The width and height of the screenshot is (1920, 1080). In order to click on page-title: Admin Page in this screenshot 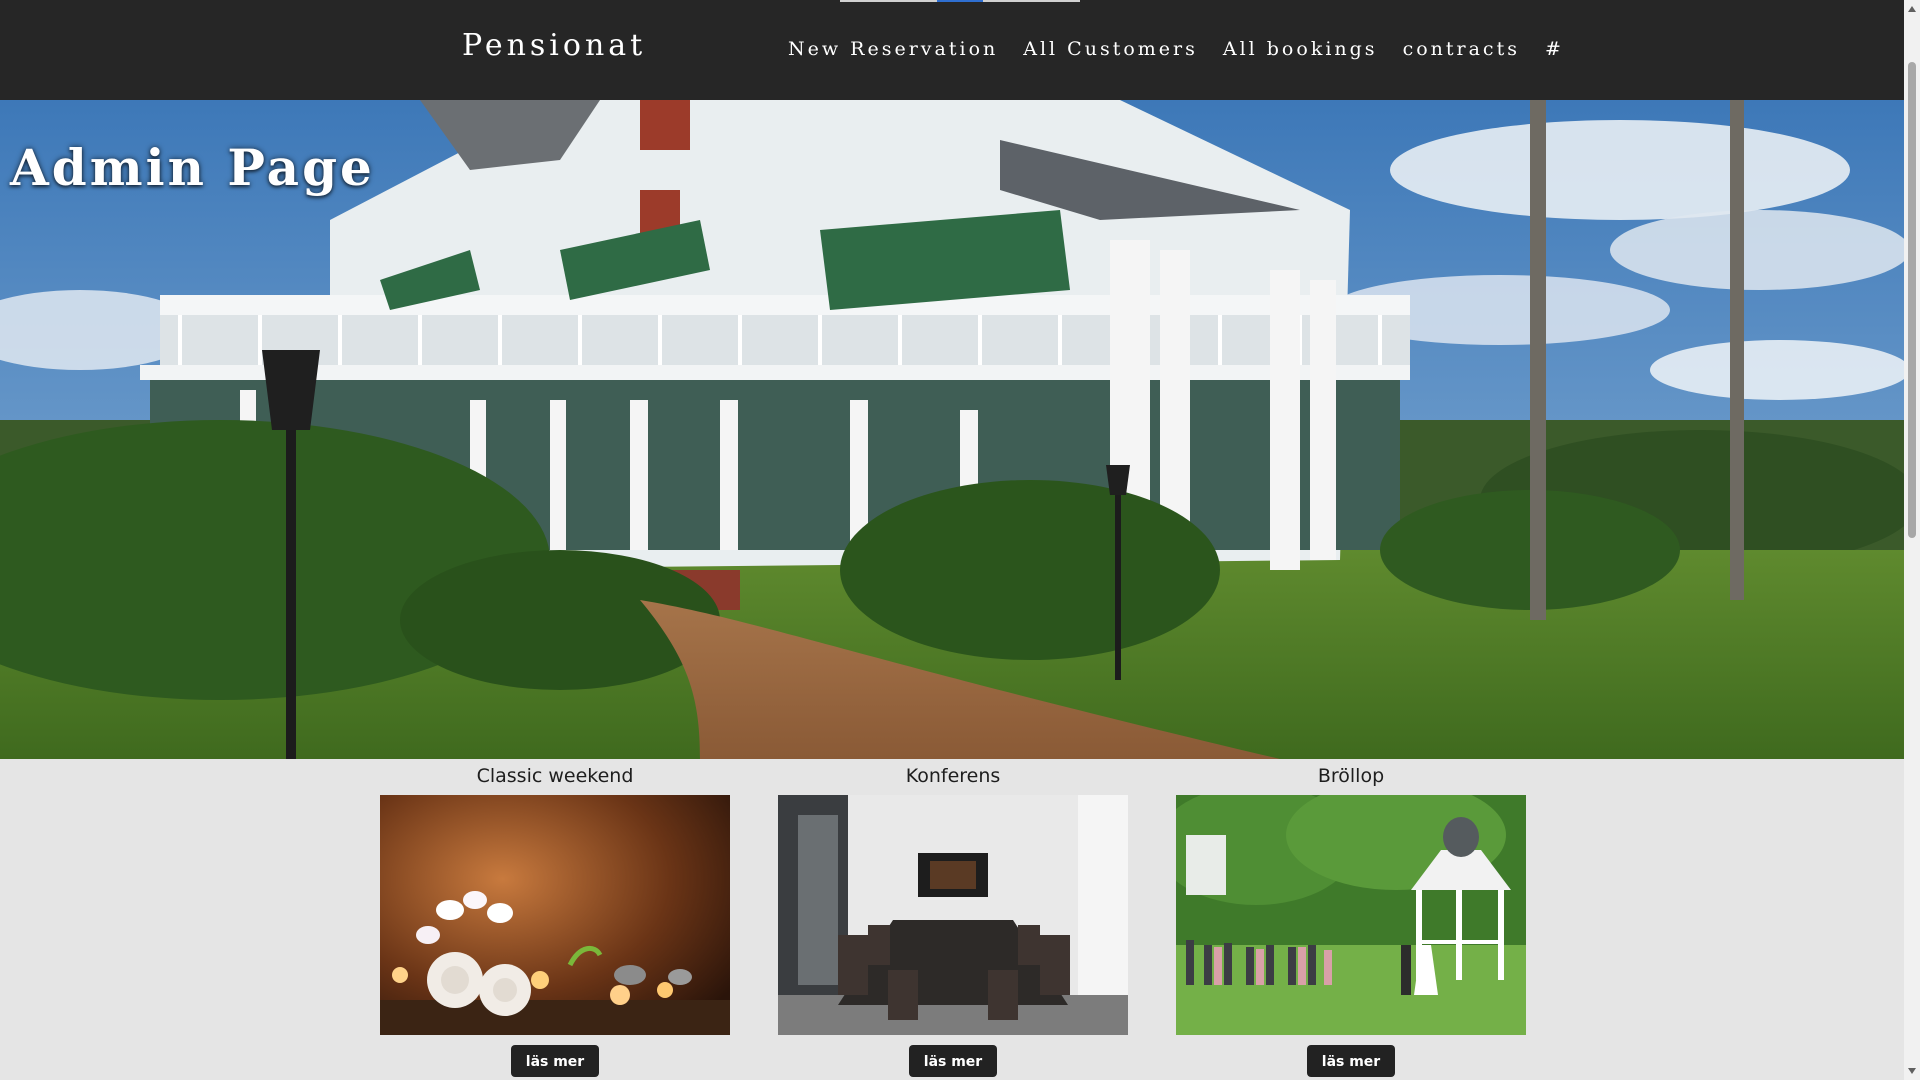, I will do `click(192, 167)`.